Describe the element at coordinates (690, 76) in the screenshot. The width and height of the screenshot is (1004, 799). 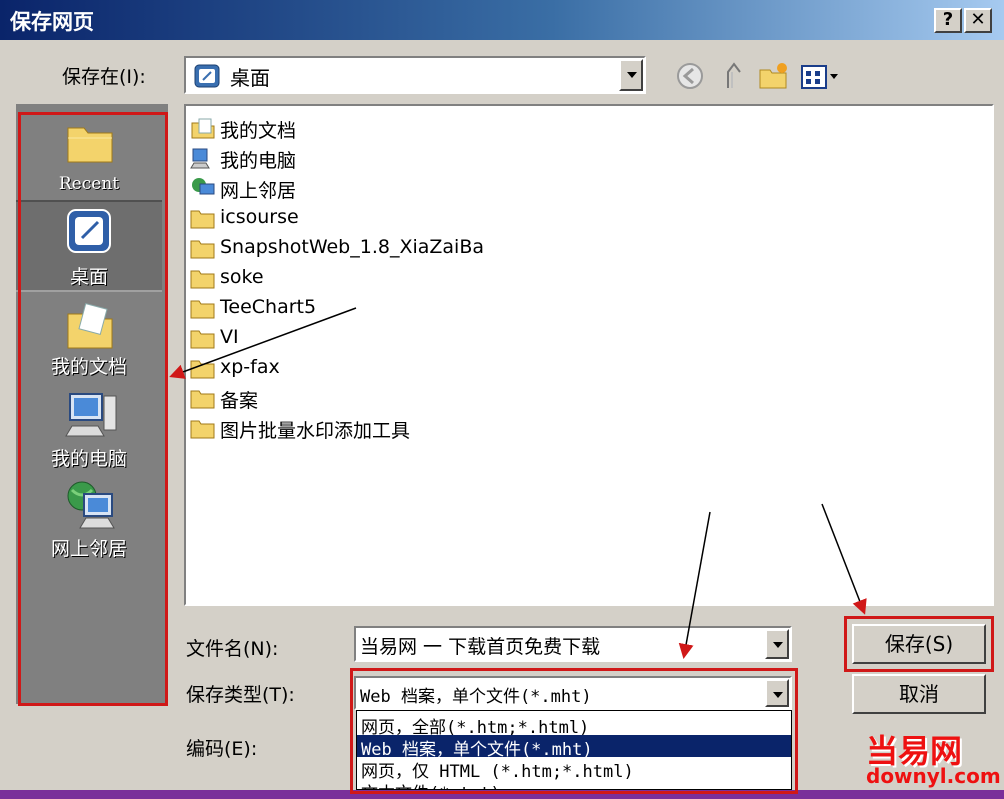
I see `back-icon` at that location.